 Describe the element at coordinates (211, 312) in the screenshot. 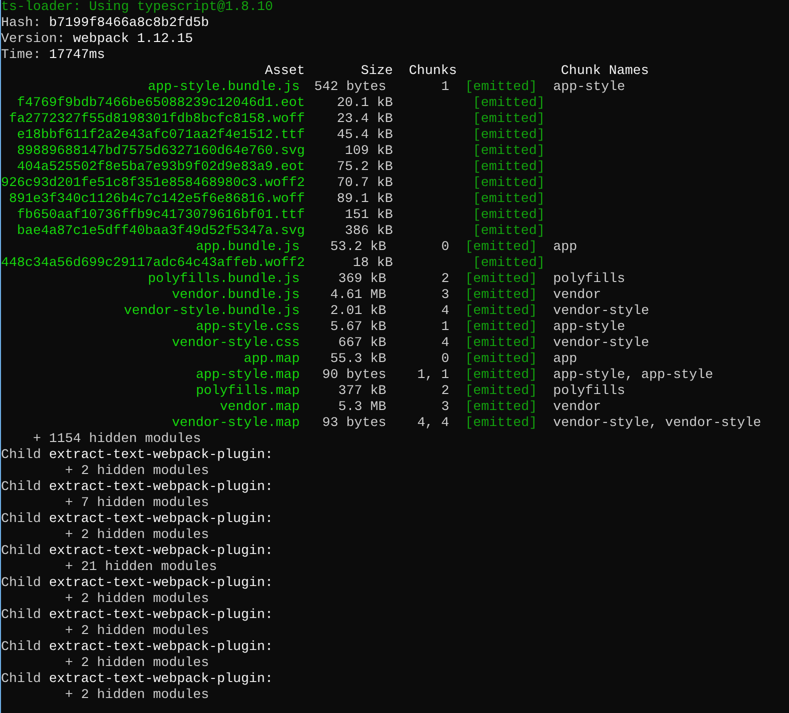

I see `asset-name: vendor-style.bundle.js` at that location.